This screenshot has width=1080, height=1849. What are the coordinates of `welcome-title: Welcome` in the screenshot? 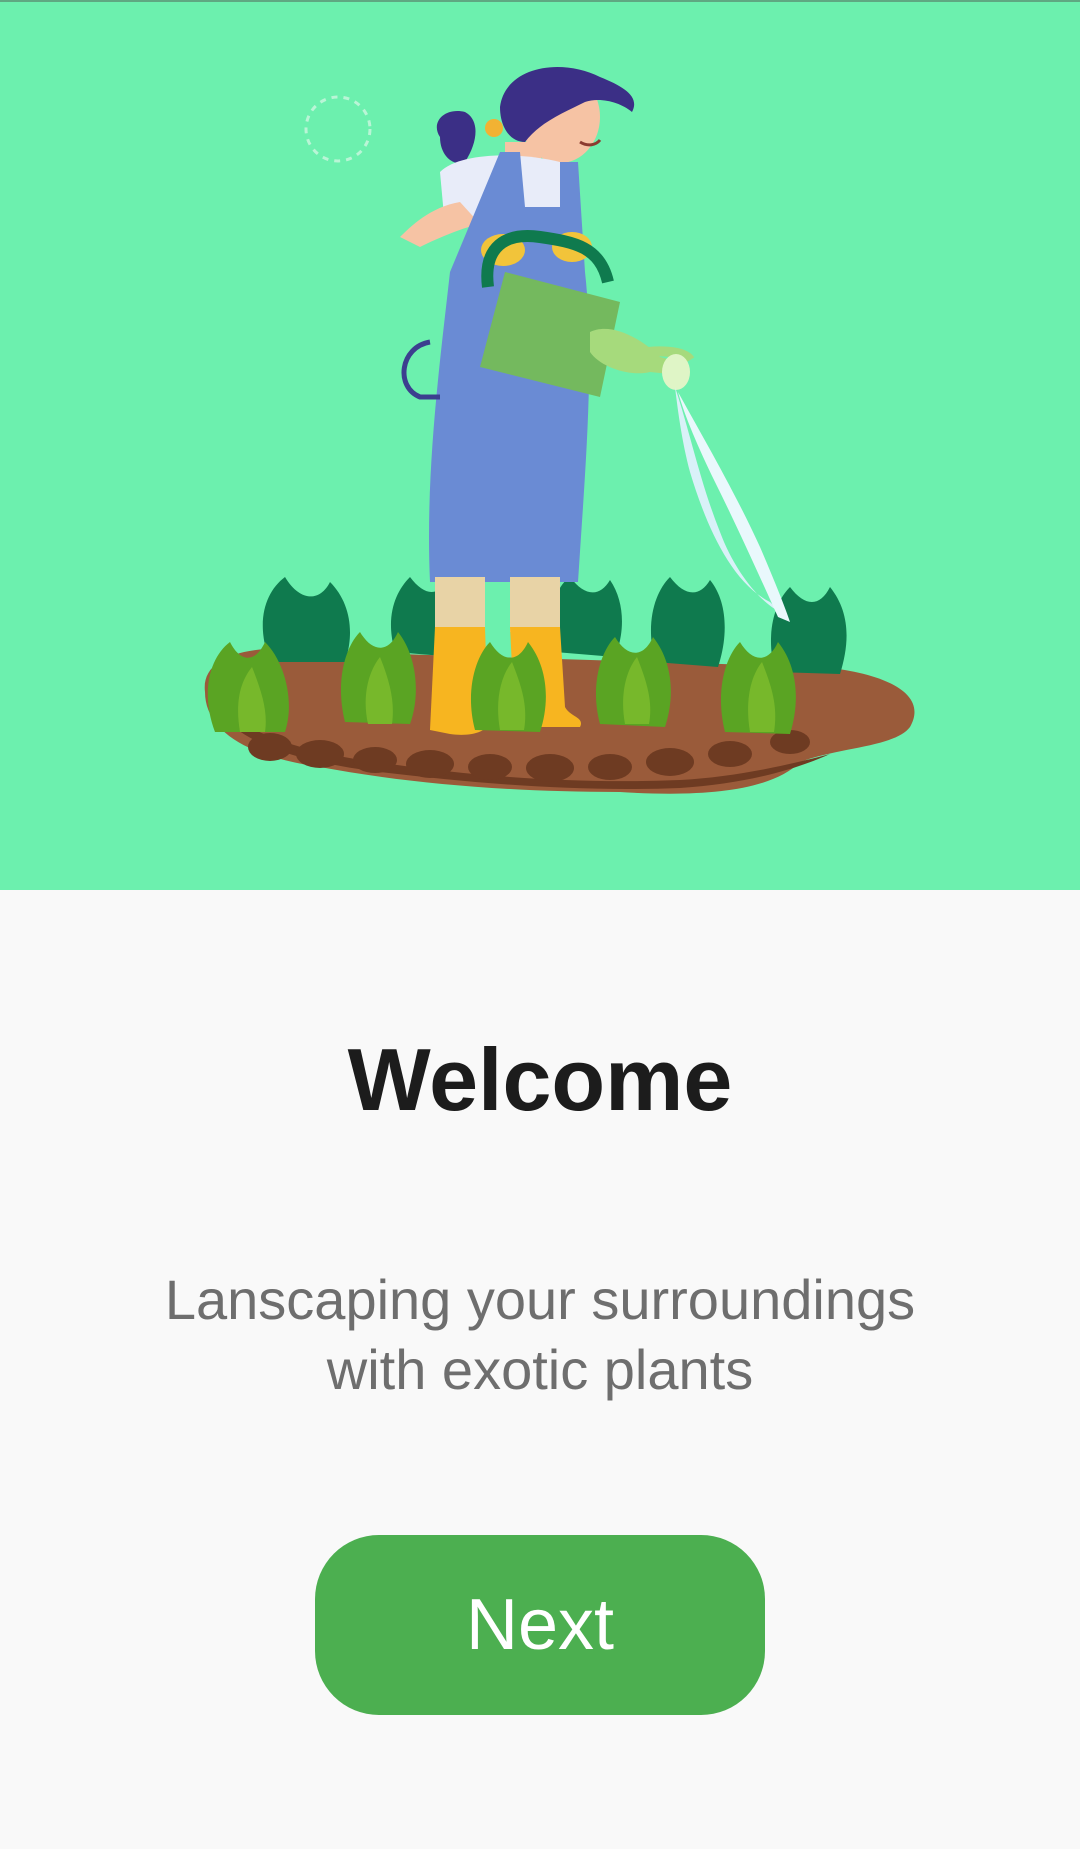 It's located at (540, 1079).